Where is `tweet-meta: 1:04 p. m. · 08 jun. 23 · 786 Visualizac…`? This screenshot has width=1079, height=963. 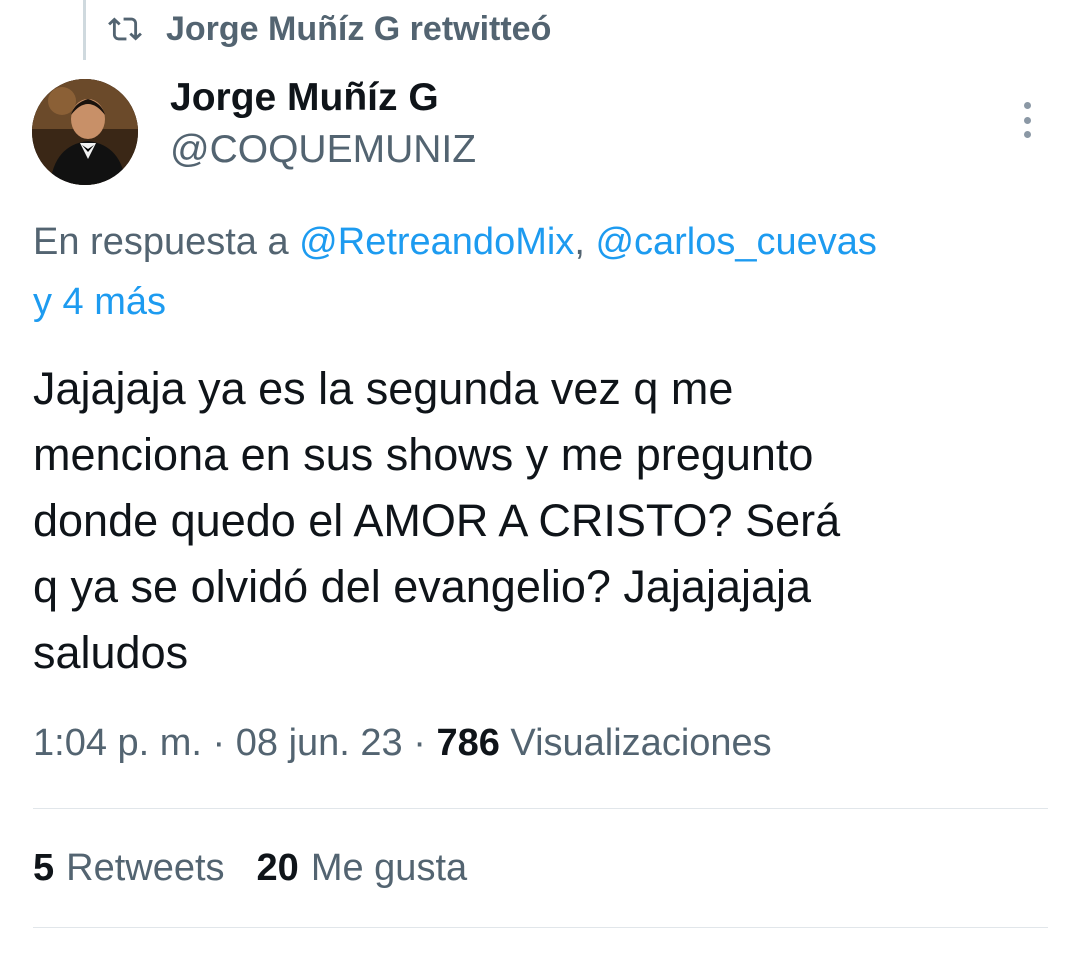
tweet-meta: 1:04 p. m. · 08 jun. 23 · 786 Visualizac… is located at coordinates (402, 743).